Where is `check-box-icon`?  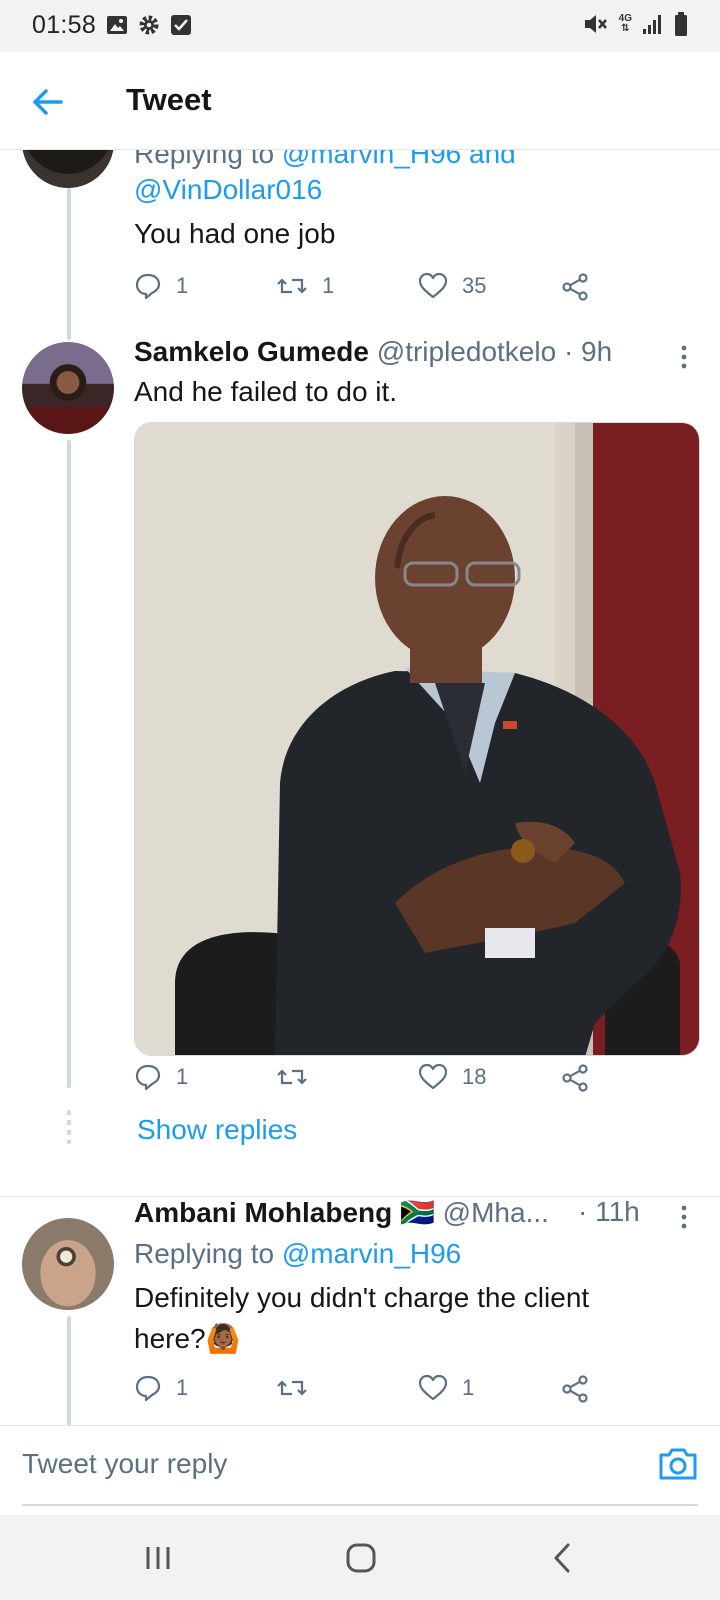
check-box-icon is located at coordinates (181, 25).